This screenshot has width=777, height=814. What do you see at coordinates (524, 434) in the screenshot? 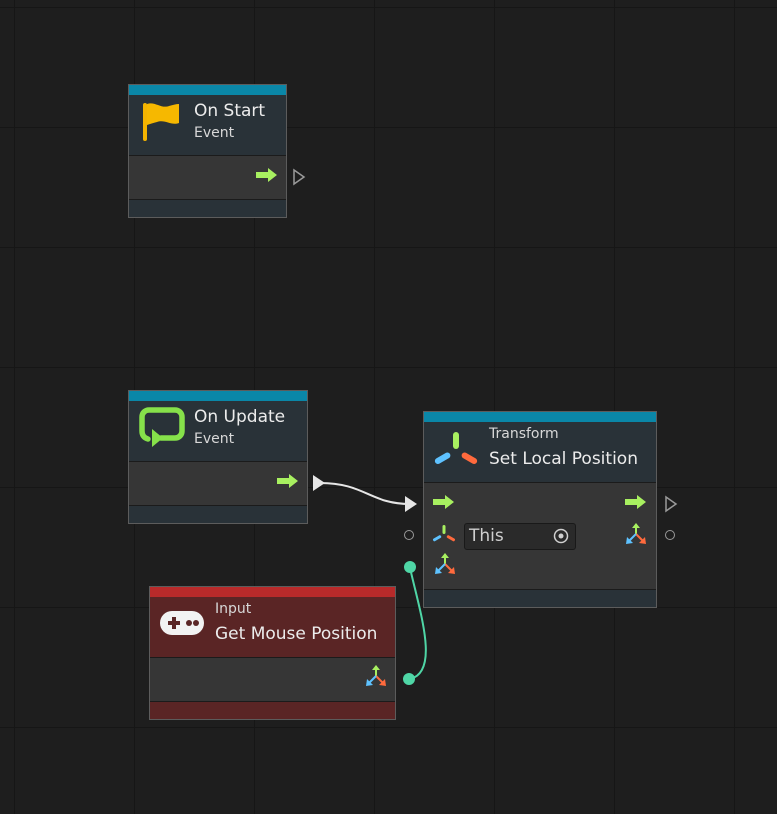
I see `node-category: Transform` at bounding box center [524, 434].